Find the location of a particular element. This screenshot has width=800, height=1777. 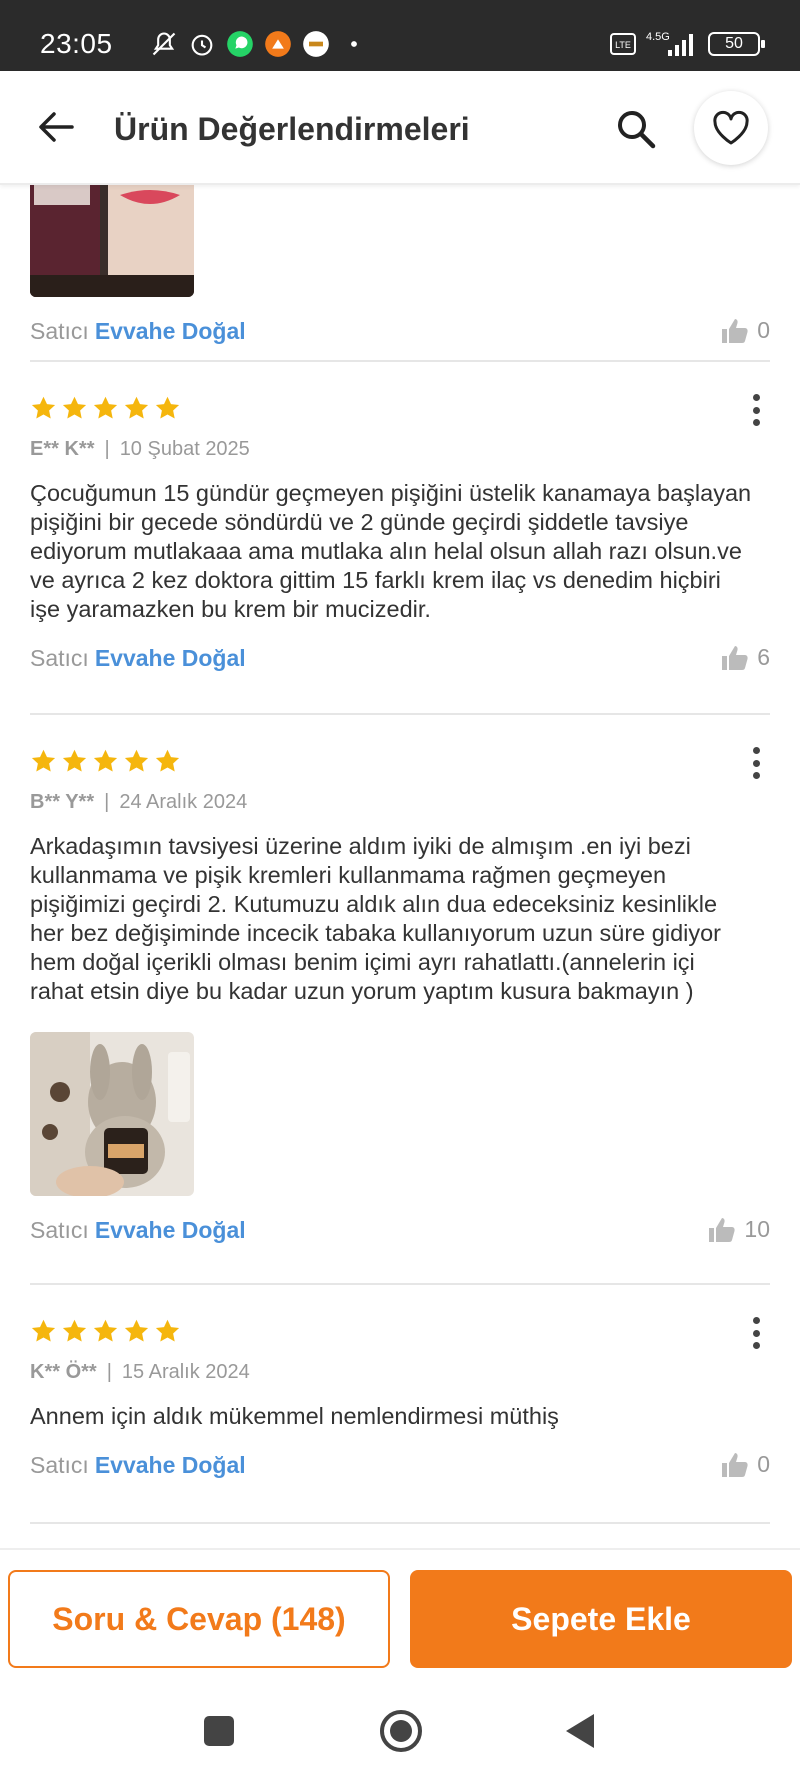

status-system-icons: LTE 4.5G 50 is located at coordinates (687, 44).